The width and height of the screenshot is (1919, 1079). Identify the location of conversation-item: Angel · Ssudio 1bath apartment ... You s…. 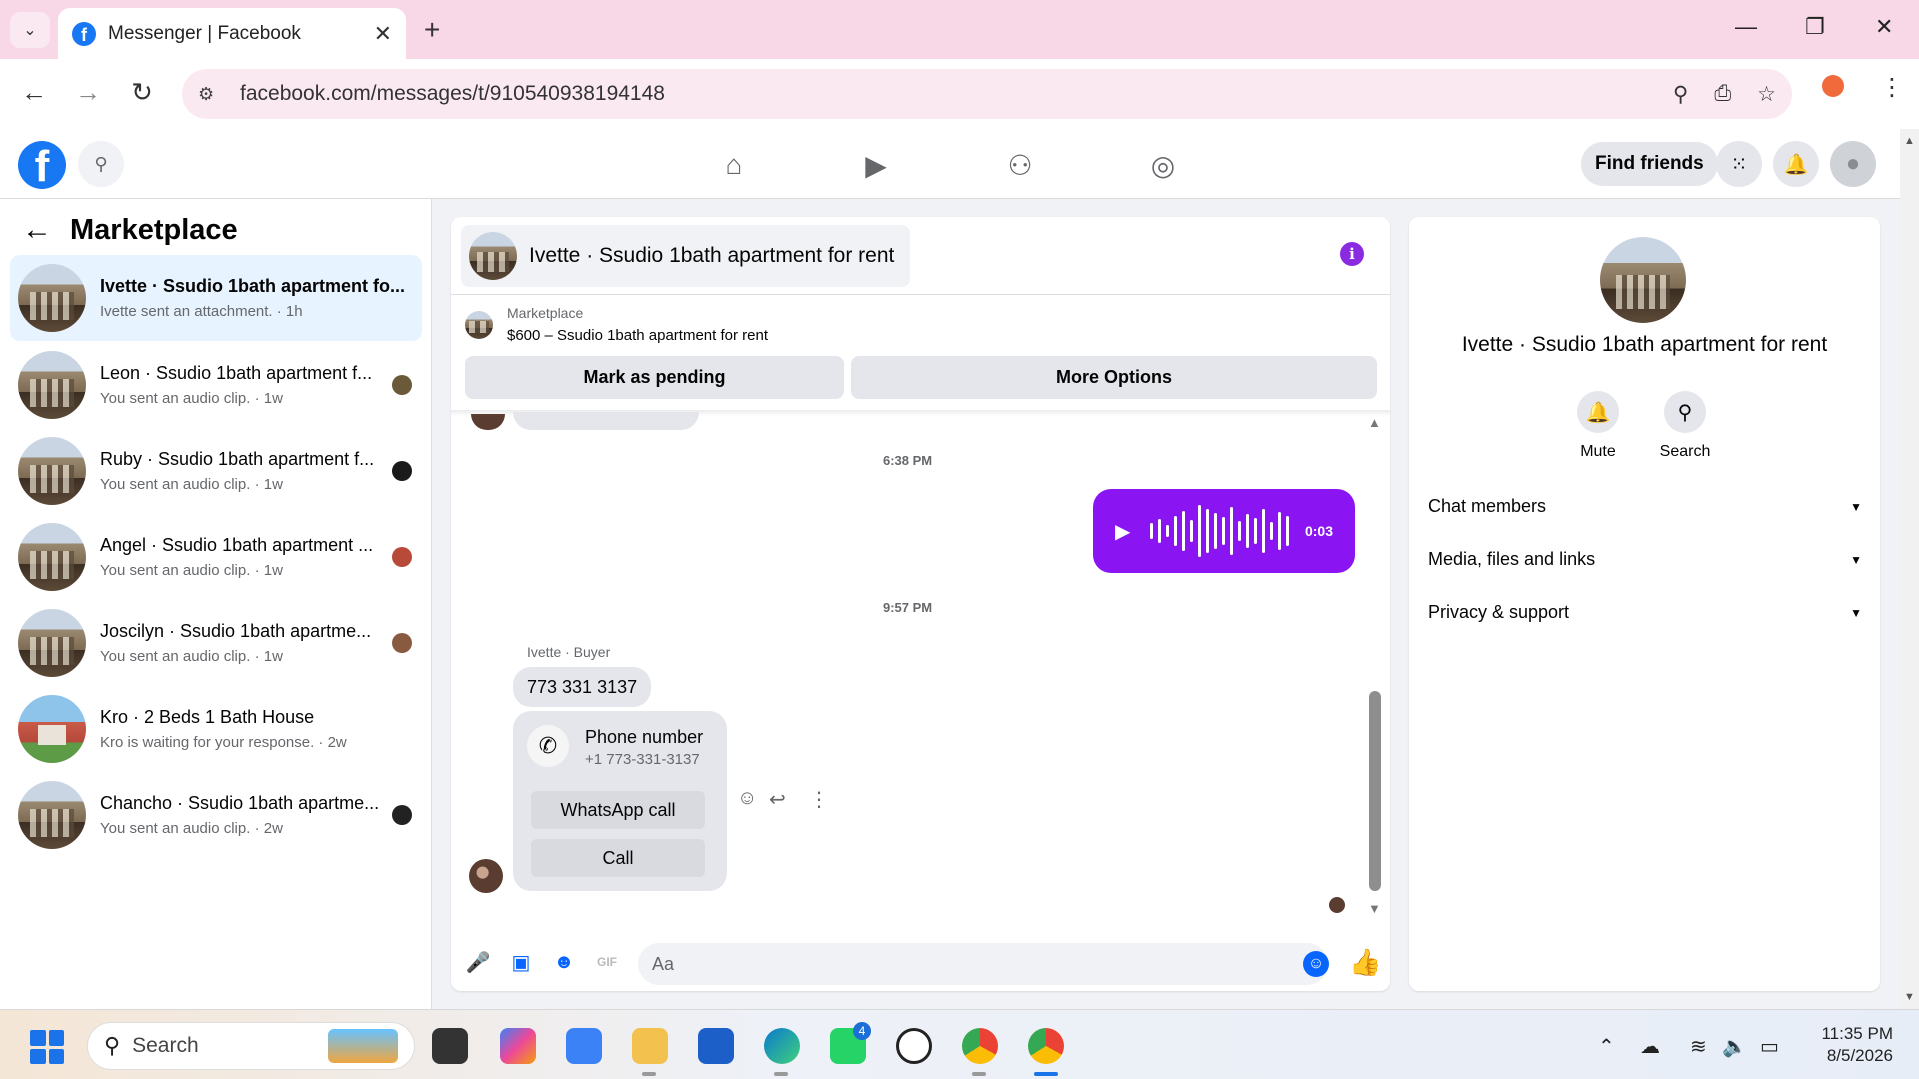
(216, 557).